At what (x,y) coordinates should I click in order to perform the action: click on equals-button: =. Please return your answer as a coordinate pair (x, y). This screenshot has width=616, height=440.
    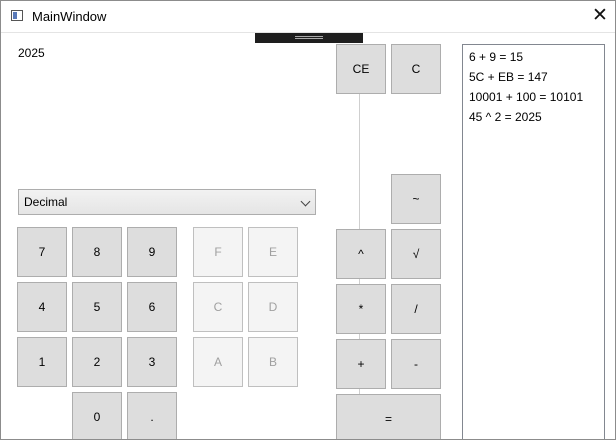
    Looking at the image, I should click on (388, 416).